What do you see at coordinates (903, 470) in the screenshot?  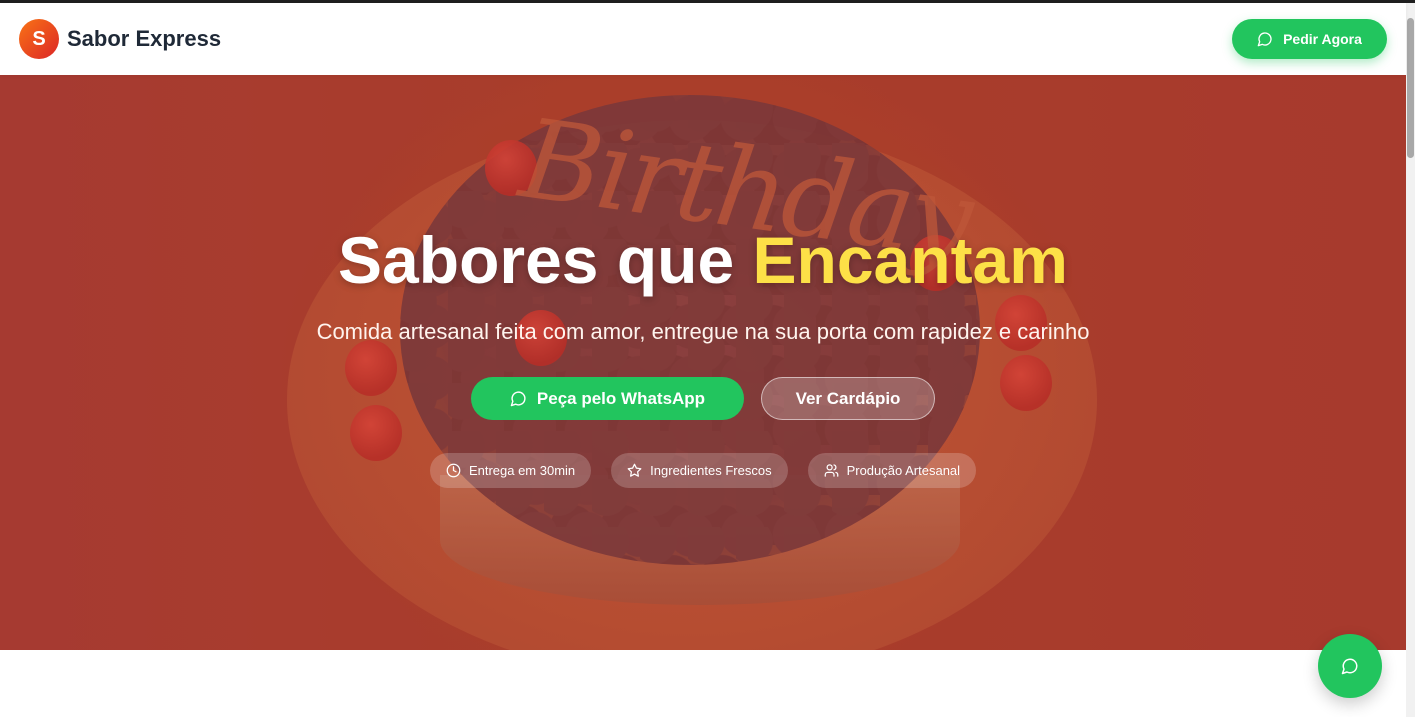 I see `badge-artisanal-label: Produção Artesanal` at bounding box center [903, 470].